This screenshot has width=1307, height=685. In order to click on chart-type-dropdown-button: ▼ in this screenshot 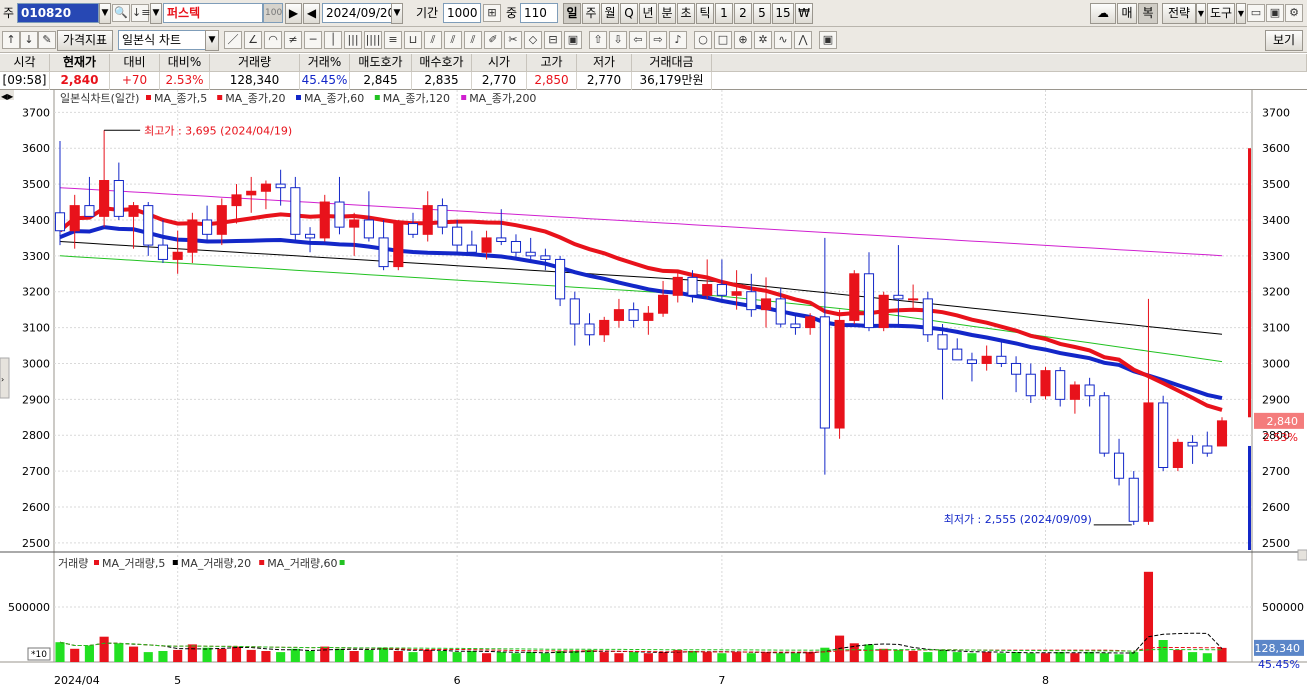, I will do `click(212, 40)`.